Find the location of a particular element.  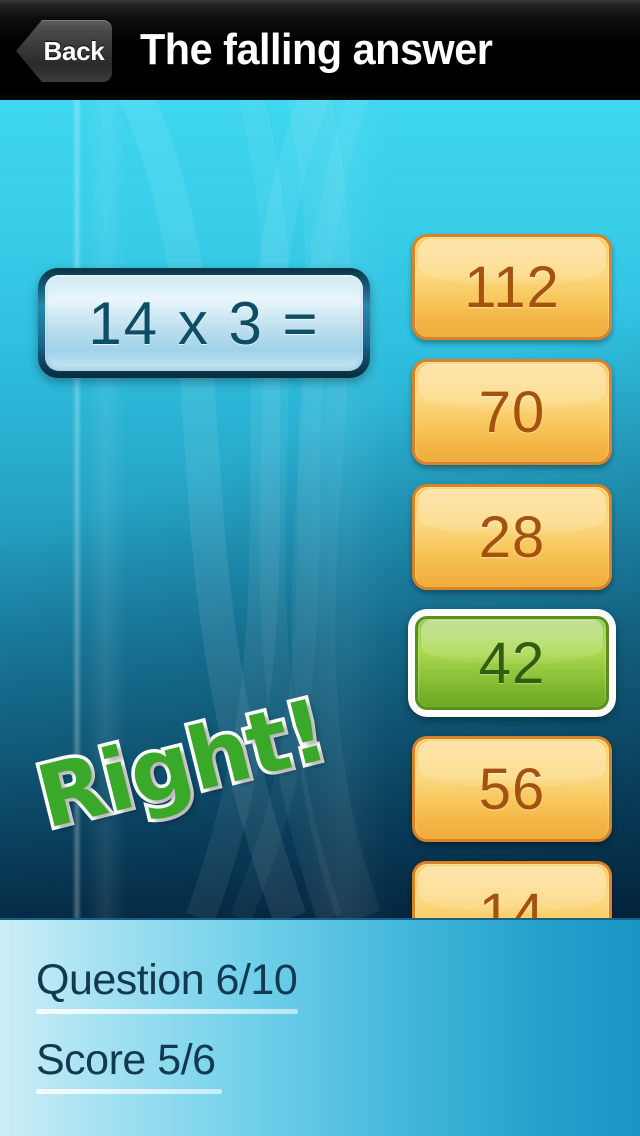

back-button: Back is located at coordinates (64, 51).